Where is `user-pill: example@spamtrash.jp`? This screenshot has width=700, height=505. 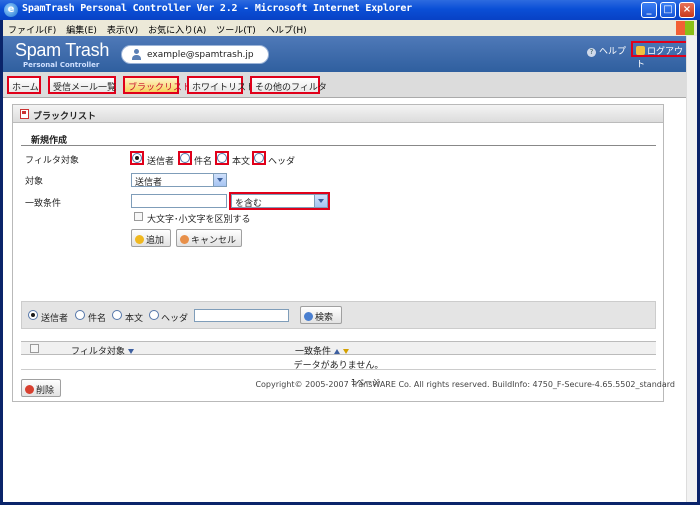
user-pill: example@spamtrash.jp is located at coordinates (195, 54).